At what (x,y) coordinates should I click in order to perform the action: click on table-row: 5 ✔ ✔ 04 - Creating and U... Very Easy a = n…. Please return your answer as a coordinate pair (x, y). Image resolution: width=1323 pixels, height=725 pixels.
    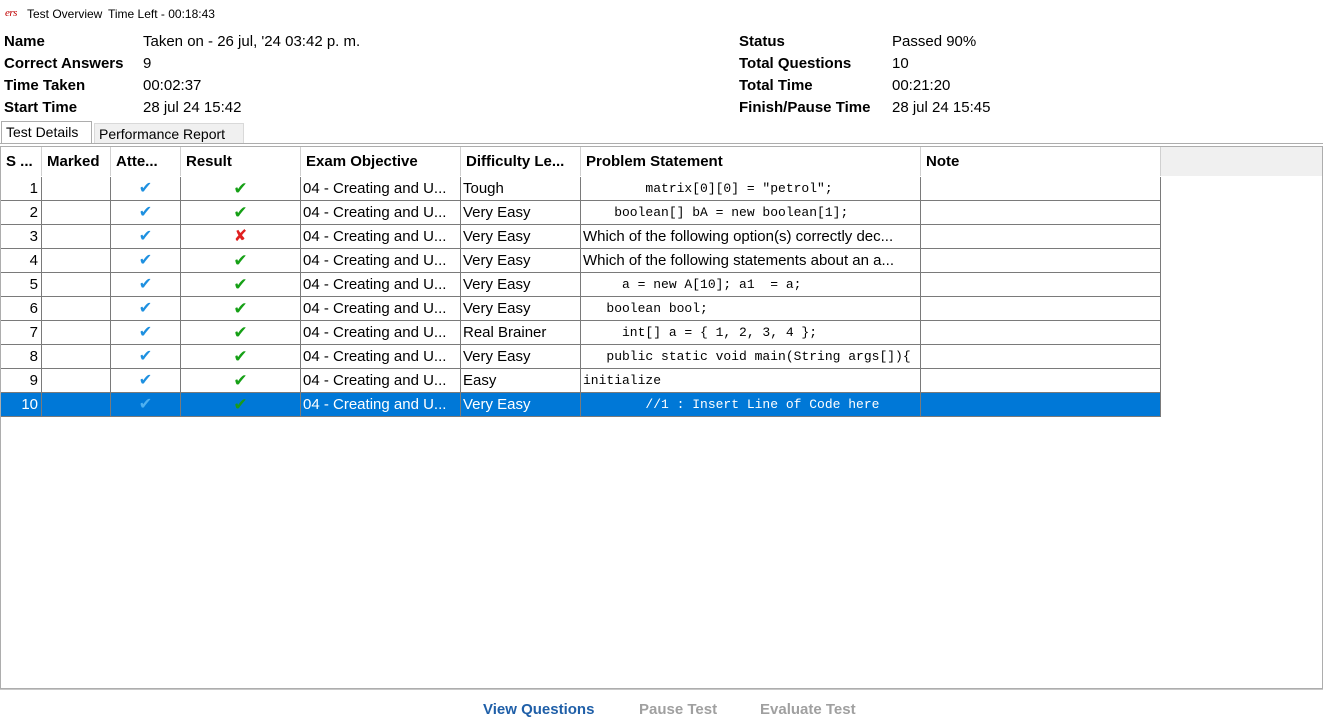
    Looking at the image, I should click on (581, 285).